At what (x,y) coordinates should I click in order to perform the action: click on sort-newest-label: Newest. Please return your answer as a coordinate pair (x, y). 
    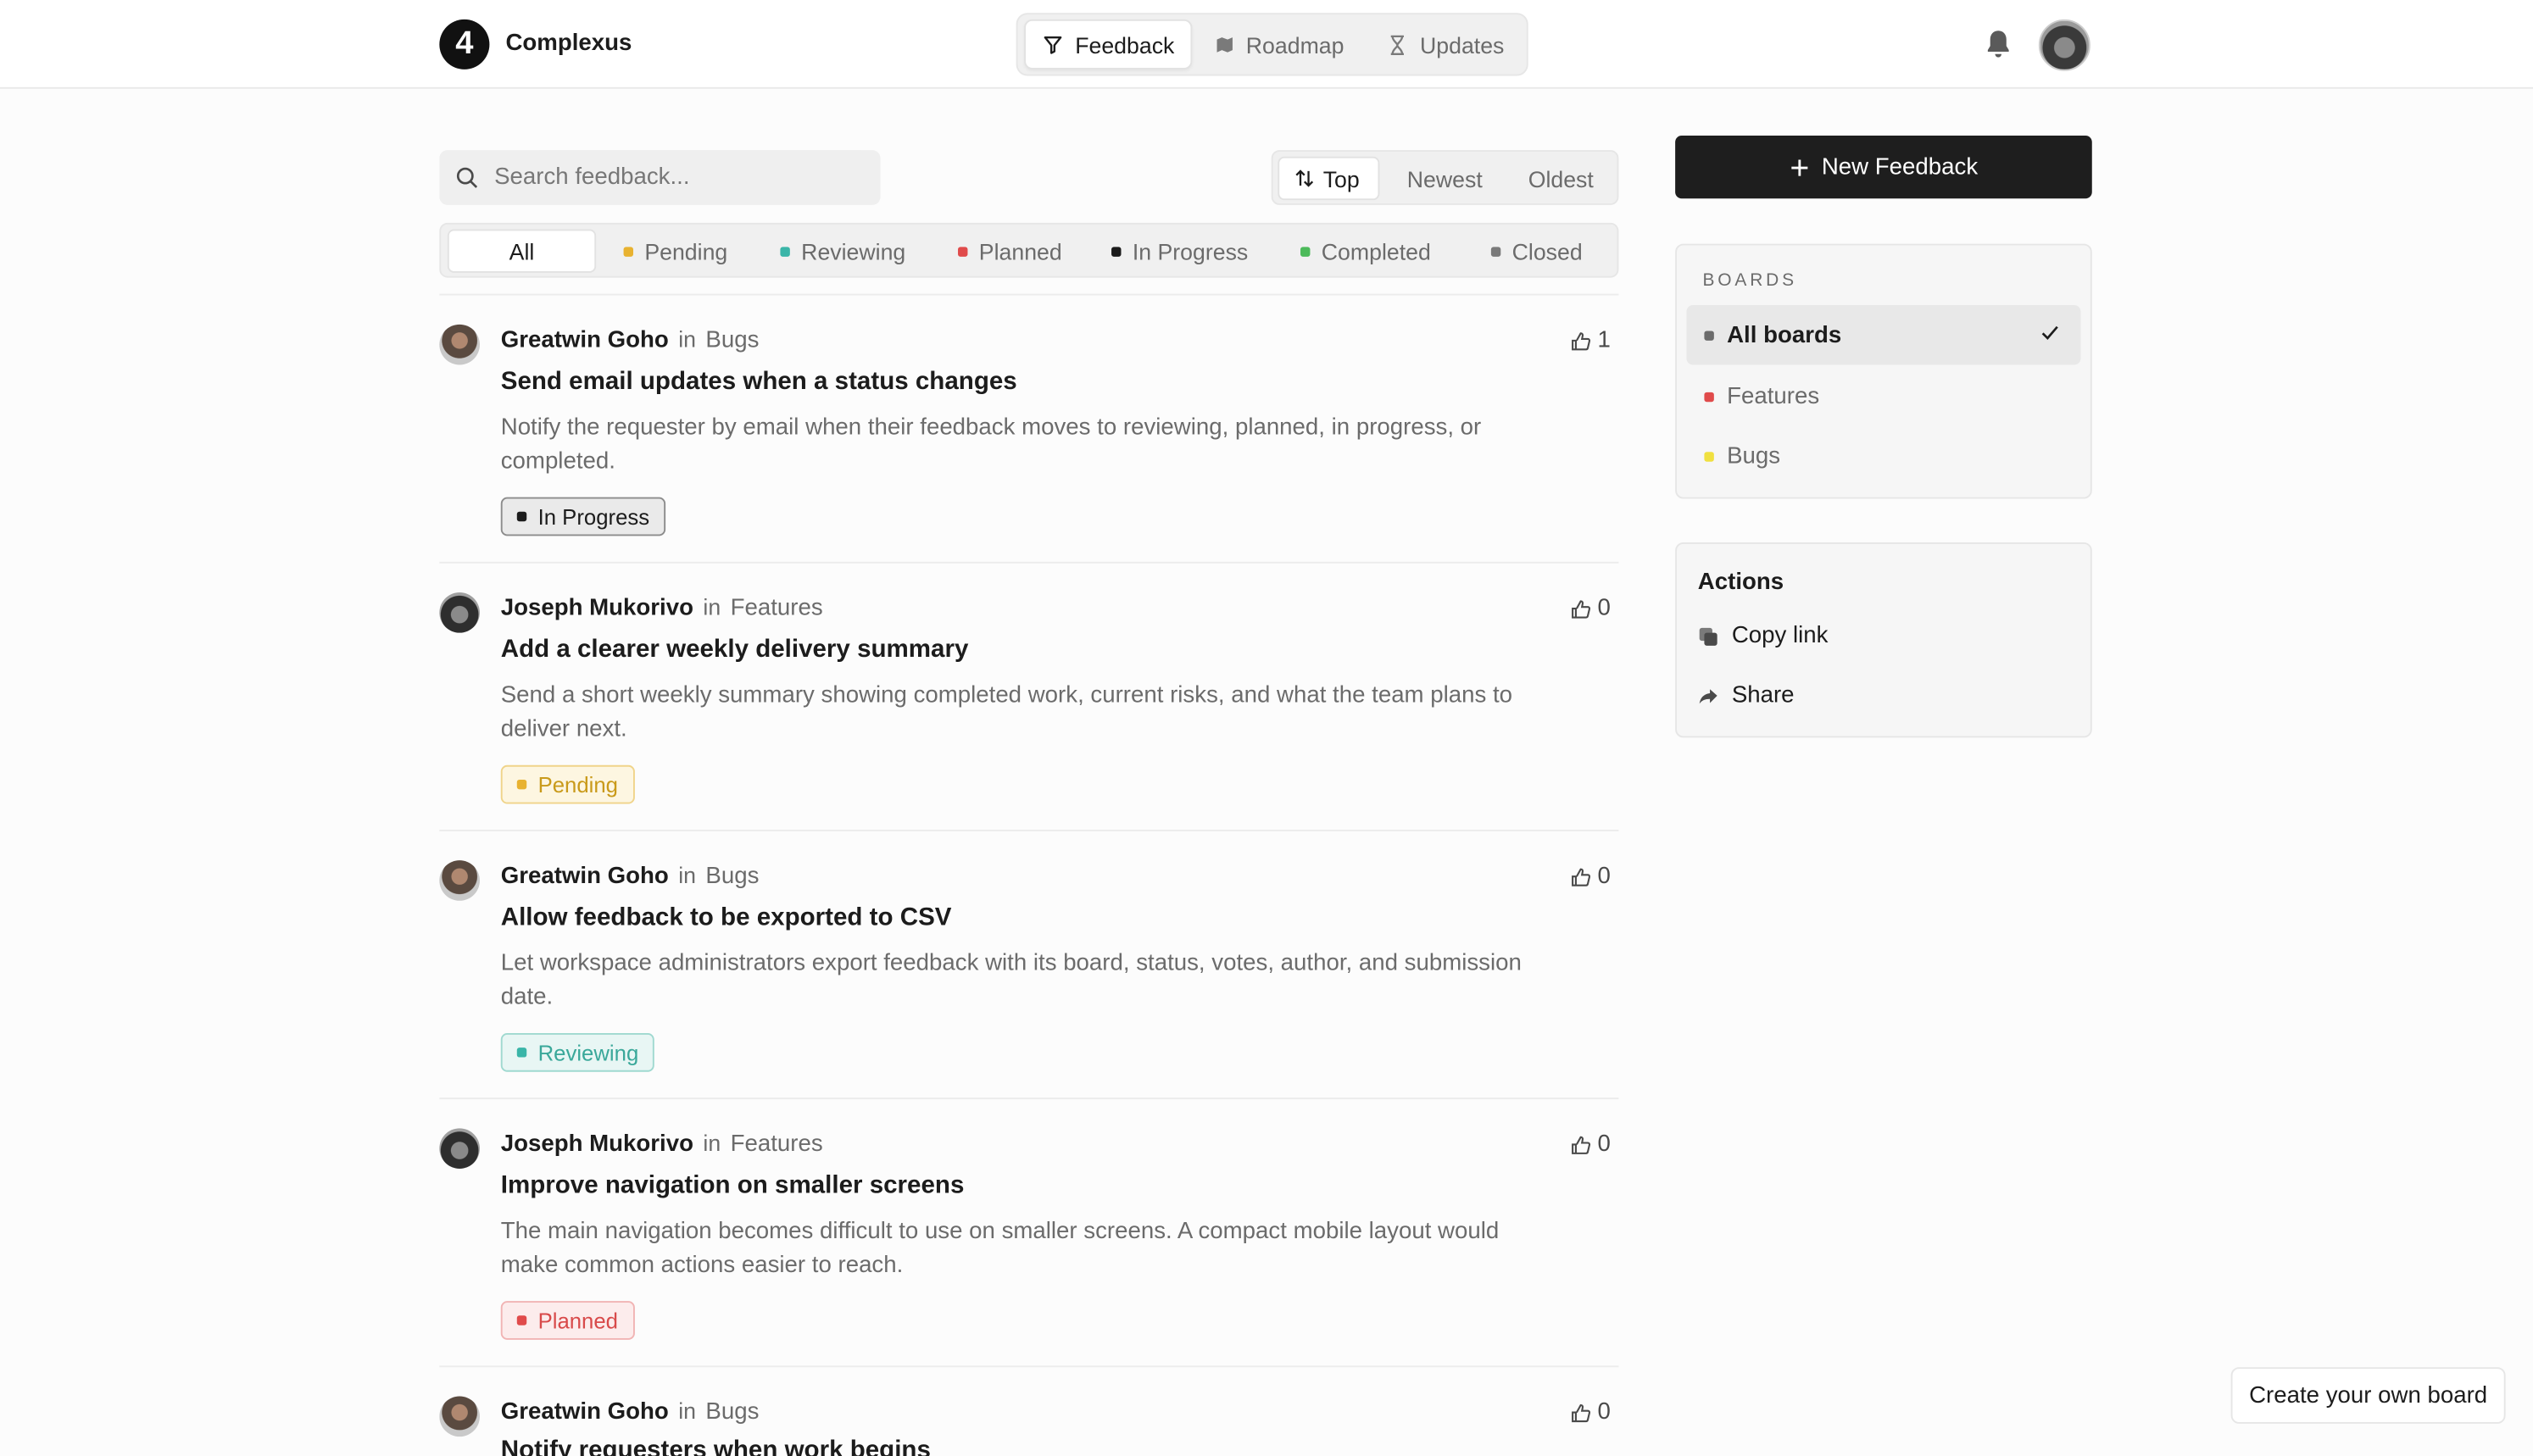
    Looking at the image, I should click on (1445, 179).